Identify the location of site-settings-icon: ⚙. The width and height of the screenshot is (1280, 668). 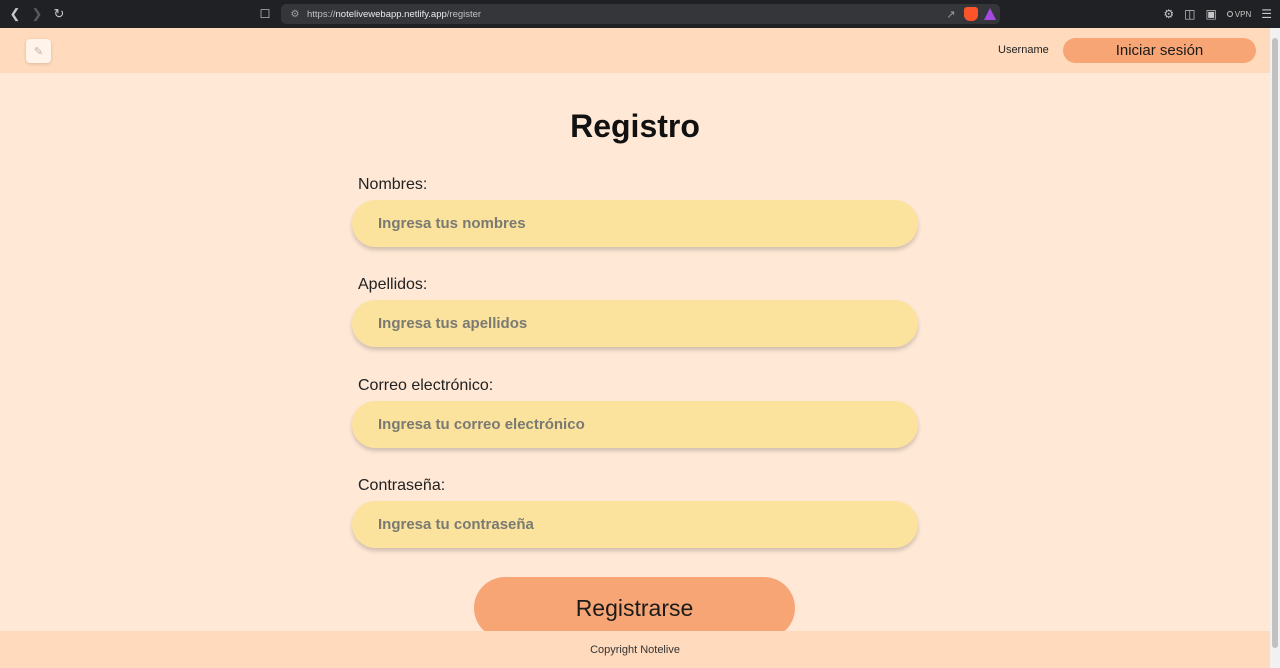
(295, 14).